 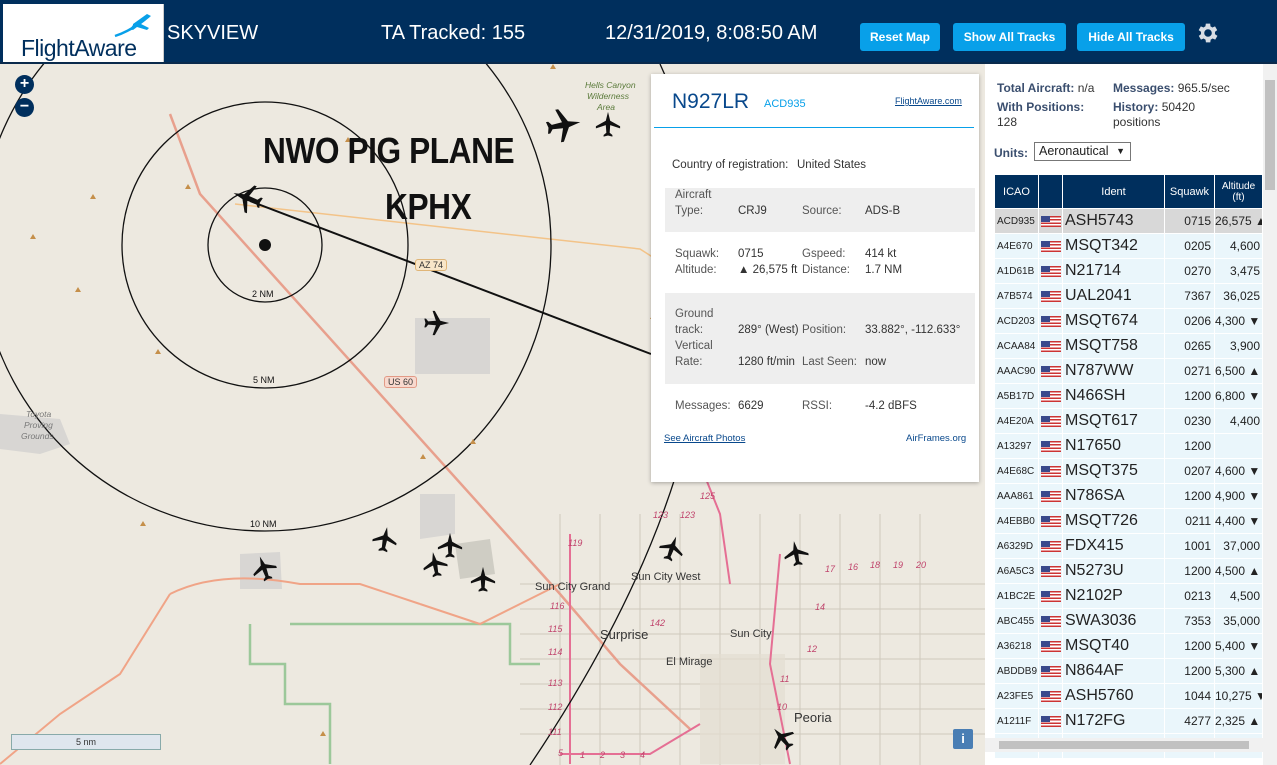 I want to click on row-altitude: 4,600, so click(x=1239, y=246).